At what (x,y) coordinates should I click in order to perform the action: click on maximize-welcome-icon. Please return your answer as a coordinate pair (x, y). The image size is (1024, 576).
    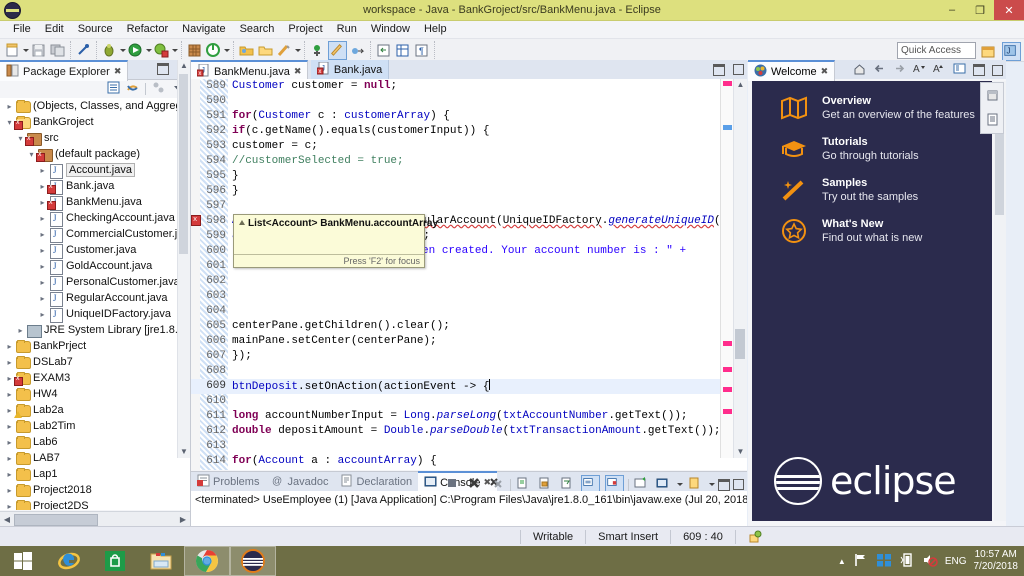
    Looking at the image, I should click on (997, 70).